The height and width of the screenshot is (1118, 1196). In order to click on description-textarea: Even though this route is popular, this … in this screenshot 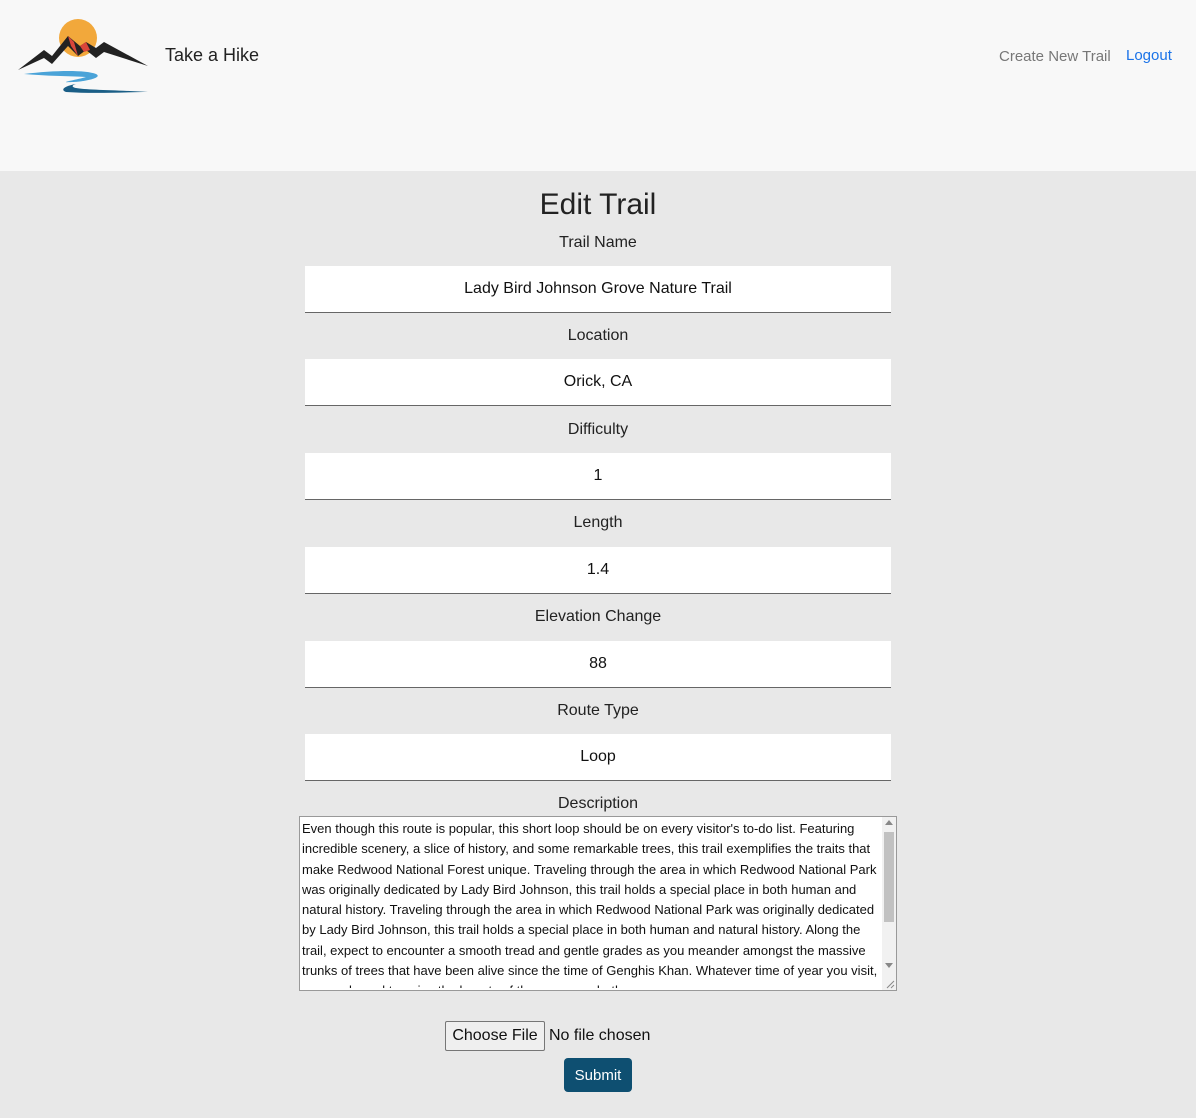, I will do `click(598, 903)`.